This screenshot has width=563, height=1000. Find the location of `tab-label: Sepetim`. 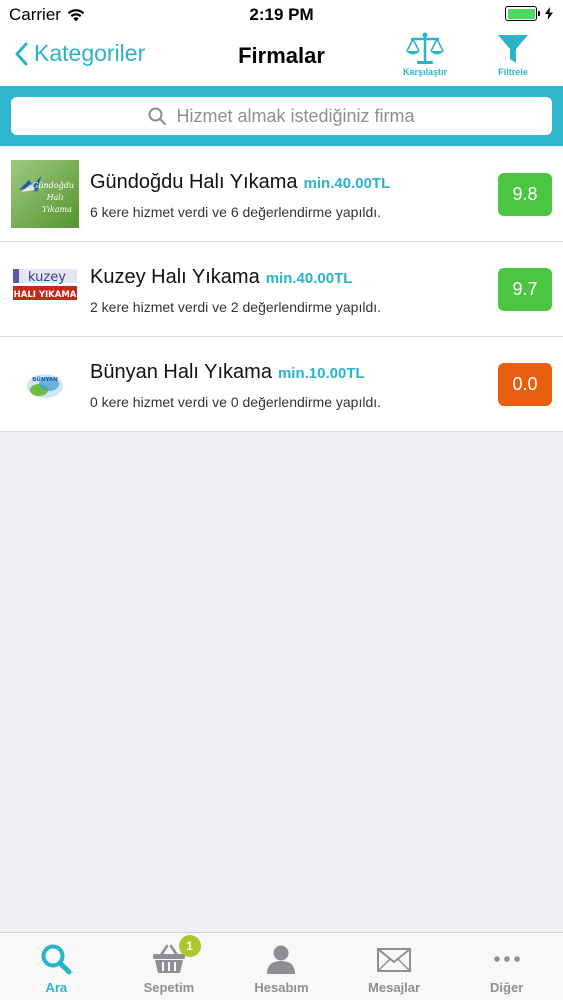

tab-label: Sepetim is located at coordinates (169, 987).